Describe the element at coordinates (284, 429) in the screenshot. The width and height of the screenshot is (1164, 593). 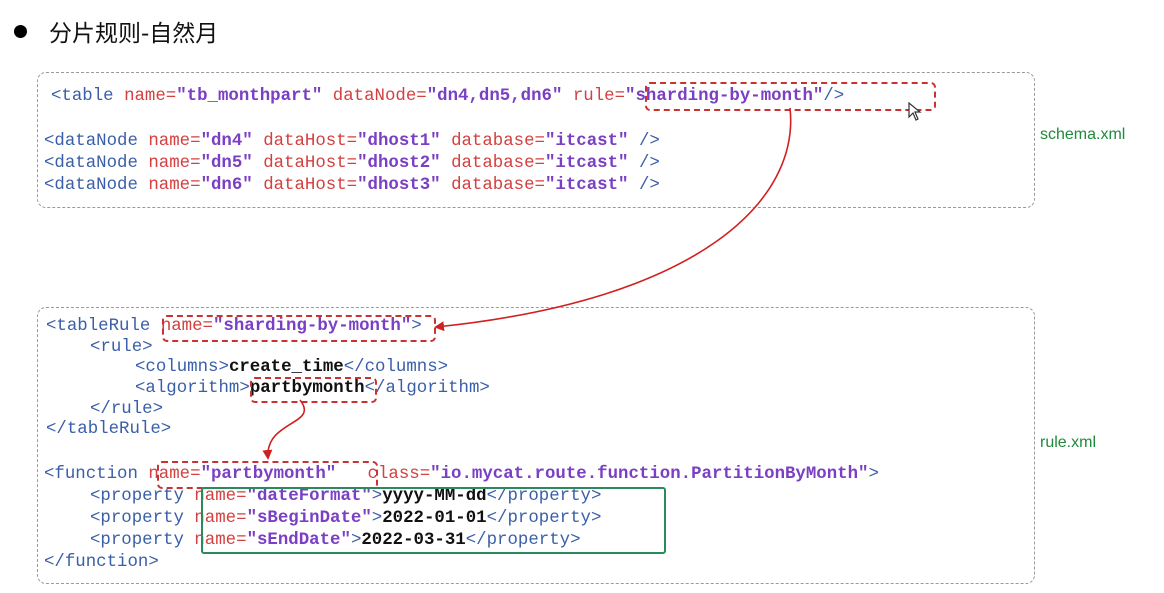
I see `arrow-algorithm-to-function` at that location.